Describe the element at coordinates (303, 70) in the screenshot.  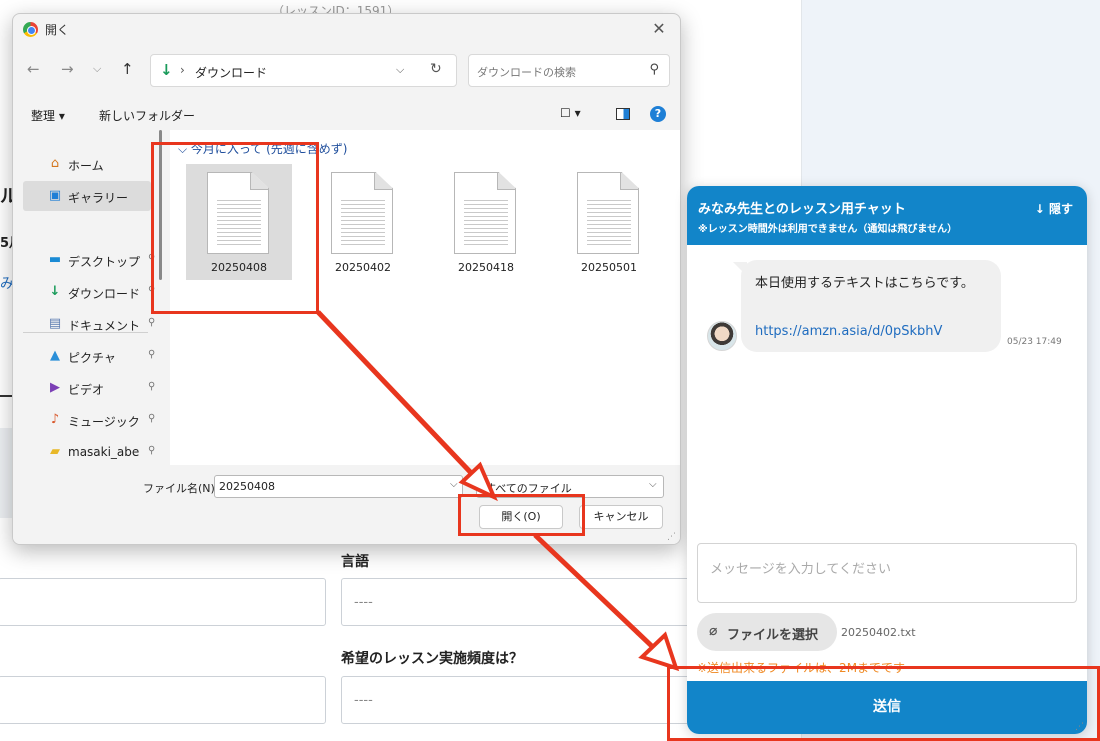
I see `address-bar: ↓ › ダウンロード ⌵ ↻` at that location.